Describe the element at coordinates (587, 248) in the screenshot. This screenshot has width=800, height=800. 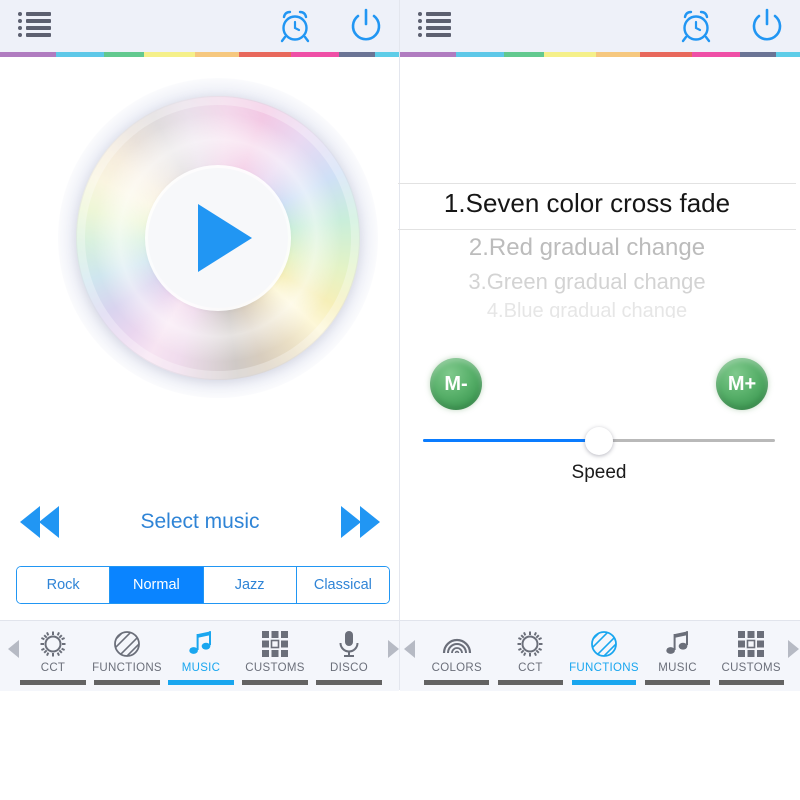
I see `mode-item: 2.Red gradual change` at that location.